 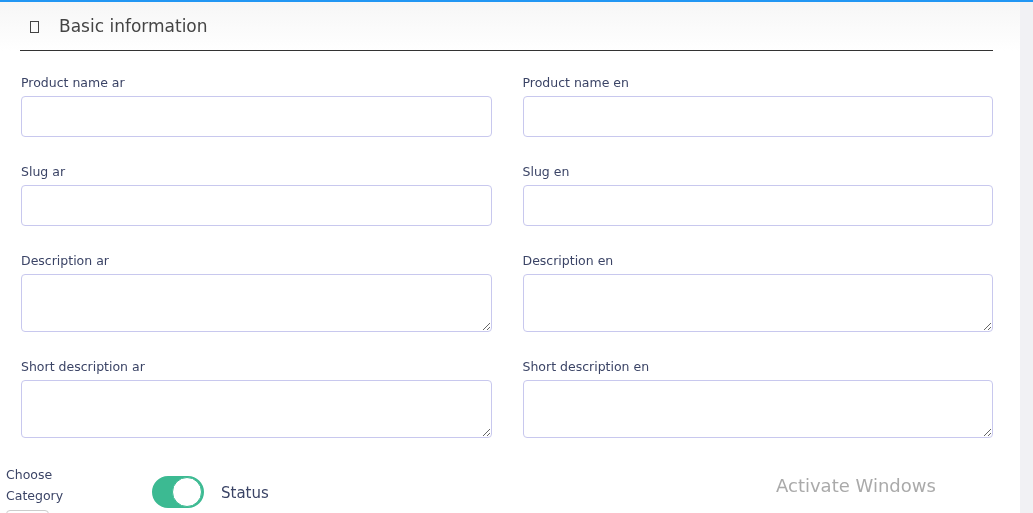 I want to click on activation-notice: Activate Windows, so click(x=856, y=485).